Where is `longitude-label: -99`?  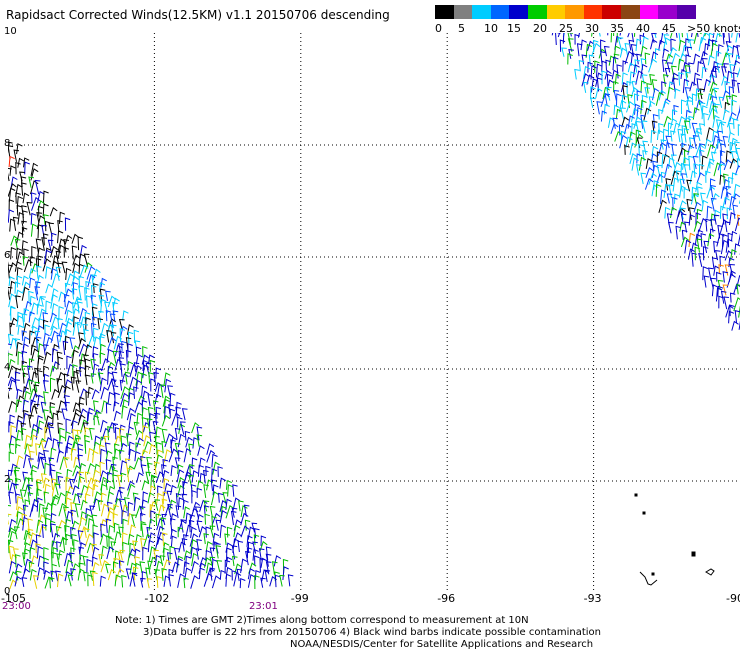 longitude-label: -99 is located at coordinates (299, 598).